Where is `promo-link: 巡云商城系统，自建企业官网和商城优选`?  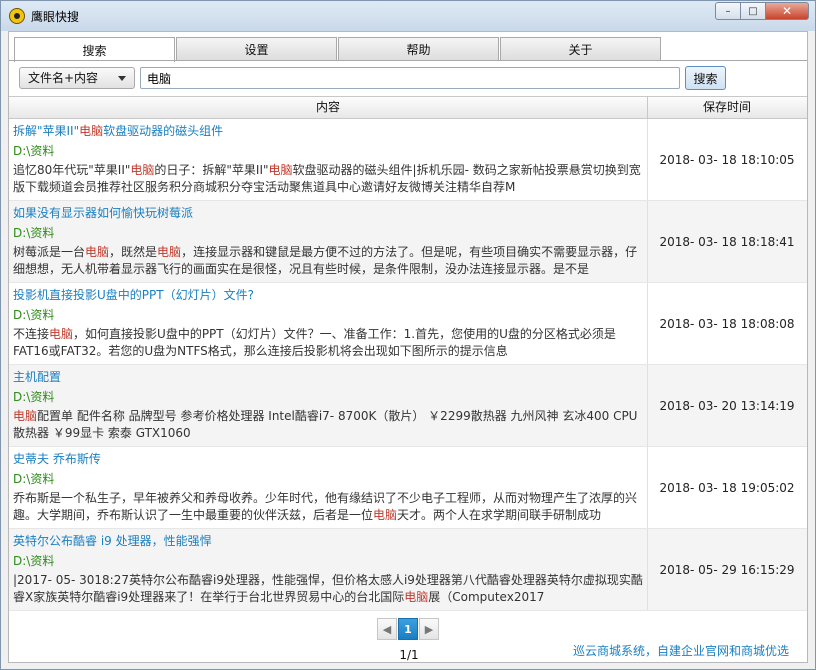 promo-link: 巡云商城系统，自建企业官网和商城优选 is located at coordinates (681, 650).